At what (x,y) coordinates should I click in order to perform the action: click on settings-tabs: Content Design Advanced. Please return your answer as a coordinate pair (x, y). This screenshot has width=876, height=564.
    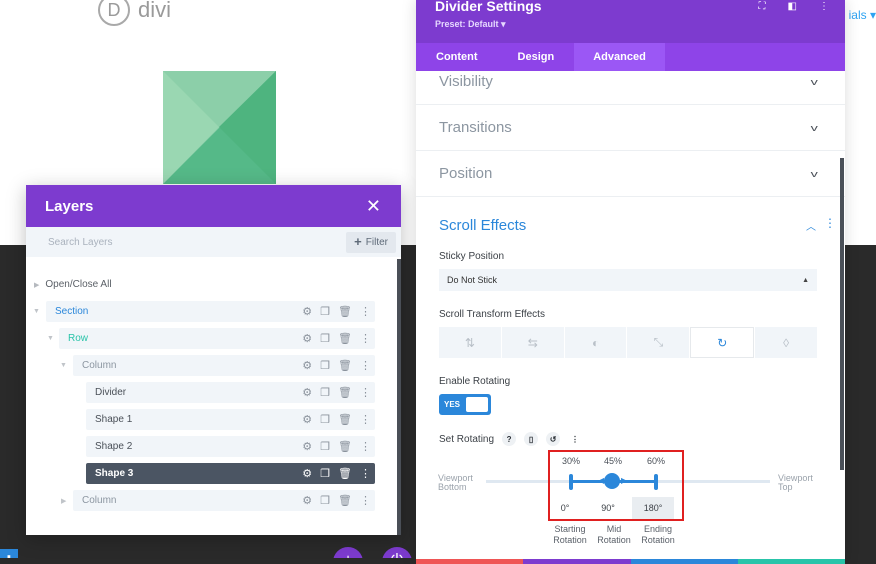
    Looking at the image, I should click on (630, 57).